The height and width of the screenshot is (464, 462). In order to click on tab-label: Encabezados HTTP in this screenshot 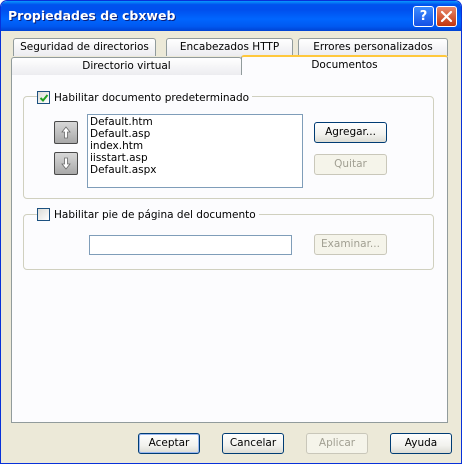, I will do `click(229, 47)`.